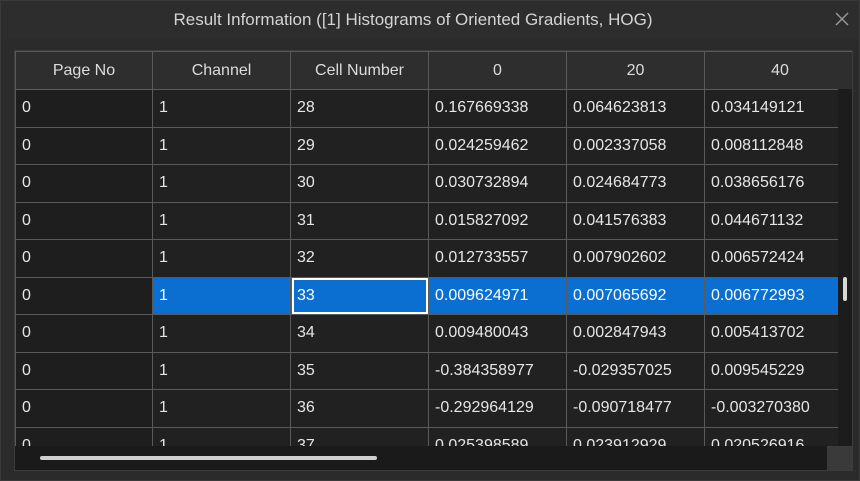 The image size is (860, 481). I want to click on close-icon, so click(842, 19).